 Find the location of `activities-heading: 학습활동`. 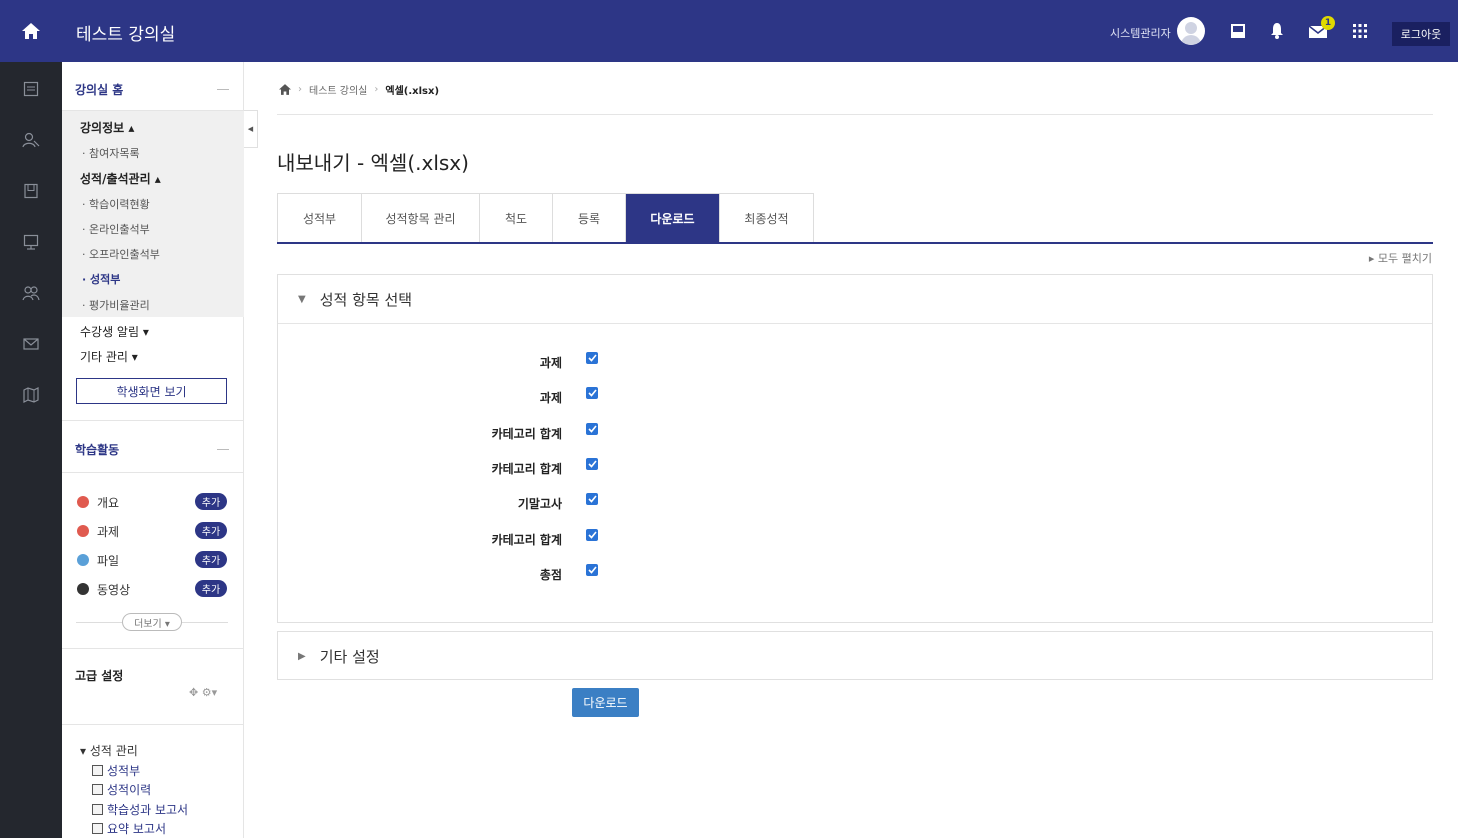

activities-heading: 학습활동 is located at coordinates (97, 450).